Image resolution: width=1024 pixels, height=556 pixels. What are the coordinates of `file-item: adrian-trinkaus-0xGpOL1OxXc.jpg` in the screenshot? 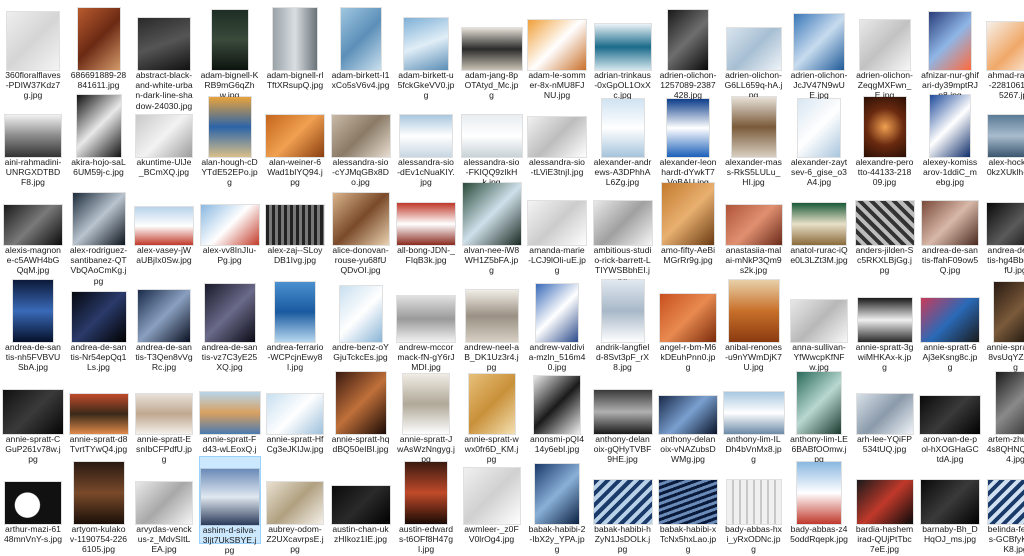 It's located at (623, 44).